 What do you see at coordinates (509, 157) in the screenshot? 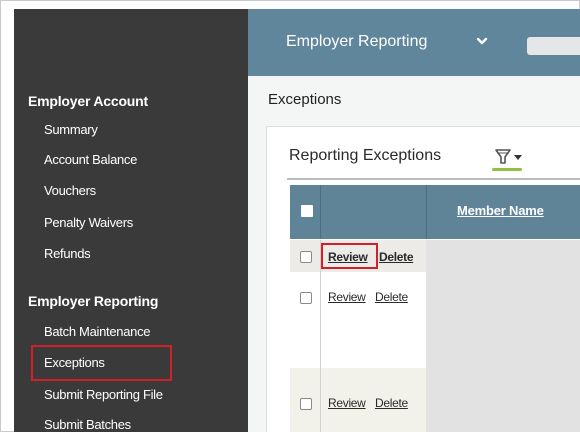
I see `filter-dropdown-icon` at bounding box center [509, 157].